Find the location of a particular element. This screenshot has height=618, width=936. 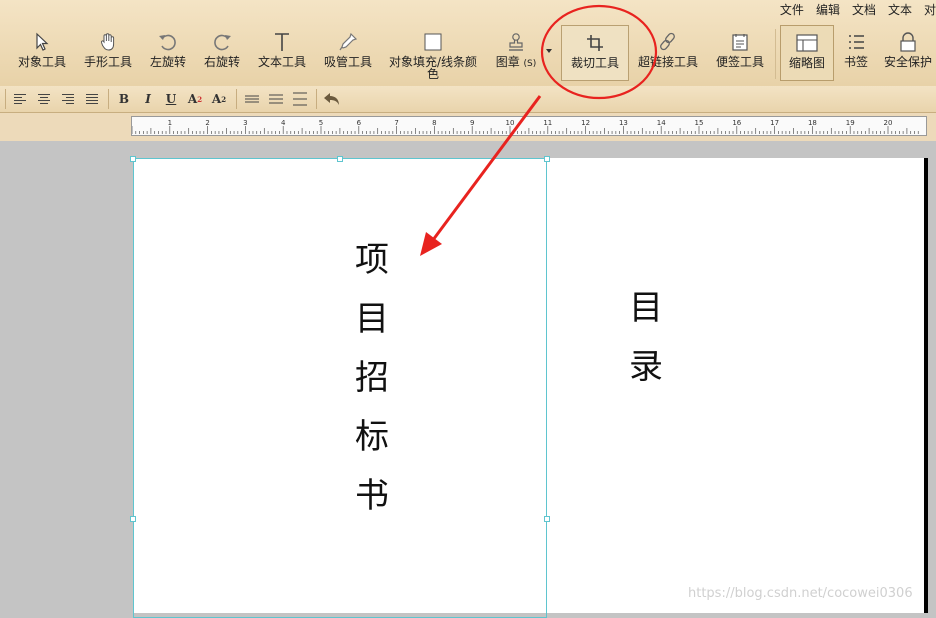

thumbnail-label: 缩略图 is located at coordinates (806, 63).